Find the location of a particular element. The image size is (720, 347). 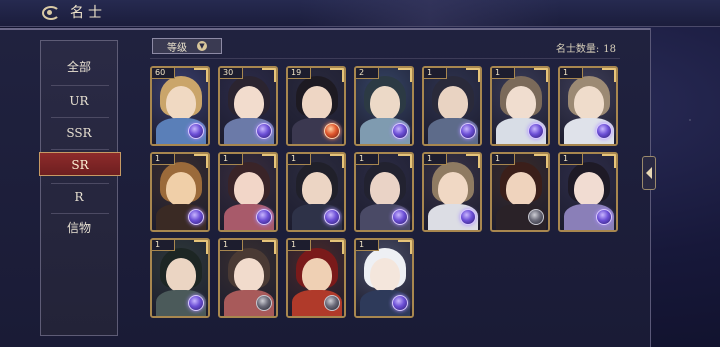

chevron-down-icon: ▼ is located at coordinates (202, 46).